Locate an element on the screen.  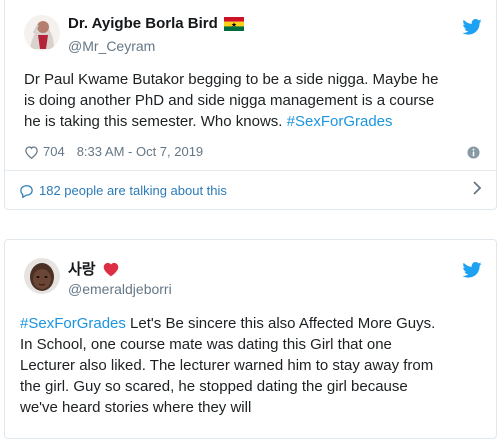
divider is located at coordinates (250, 170).